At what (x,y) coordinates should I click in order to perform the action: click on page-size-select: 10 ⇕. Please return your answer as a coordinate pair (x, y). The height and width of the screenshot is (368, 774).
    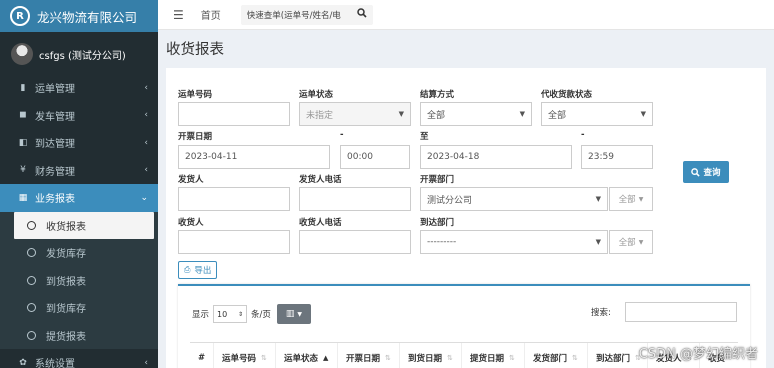
    Looking at the image, I should click on (230, 314).